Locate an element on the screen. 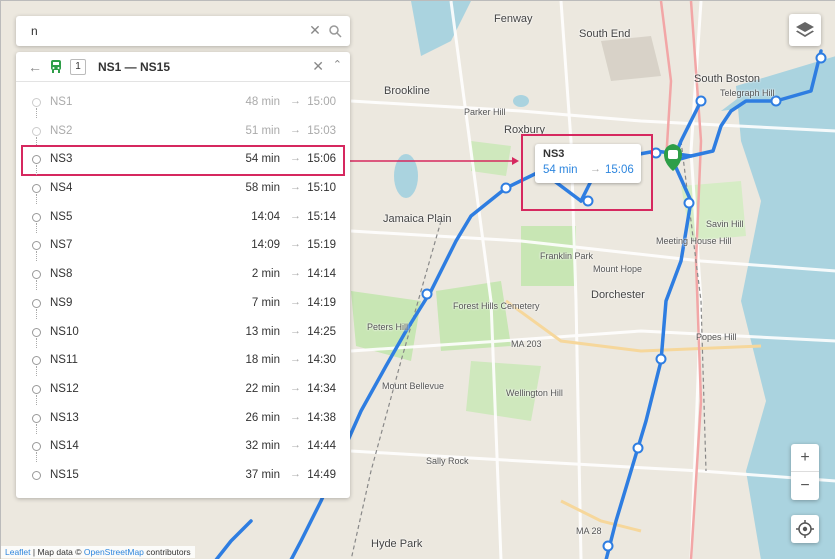  route-number-badge: 1 is located at coordinates (78, 67).